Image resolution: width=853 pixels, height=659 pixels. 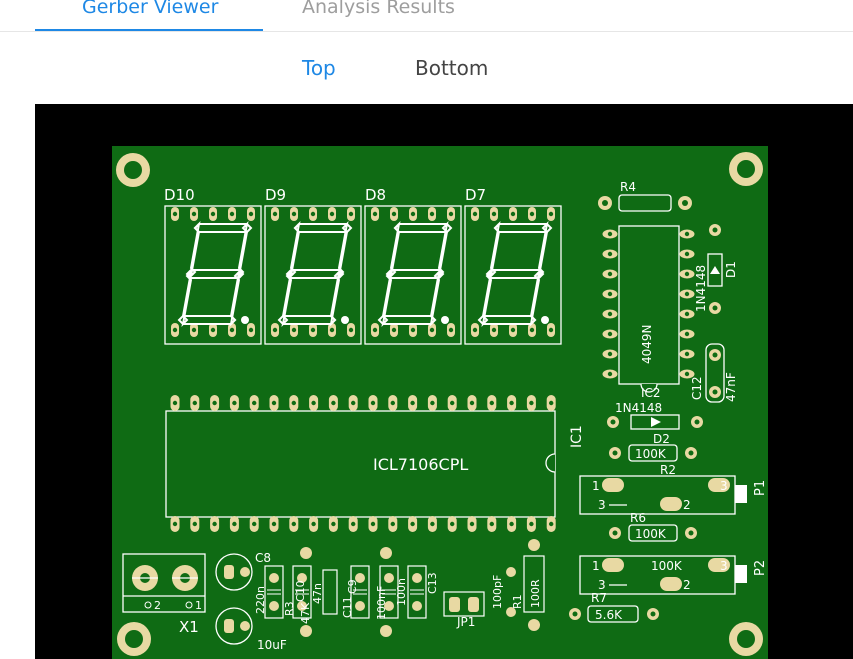 I want to click on label-r1: R1, so click(x=517, y=601).